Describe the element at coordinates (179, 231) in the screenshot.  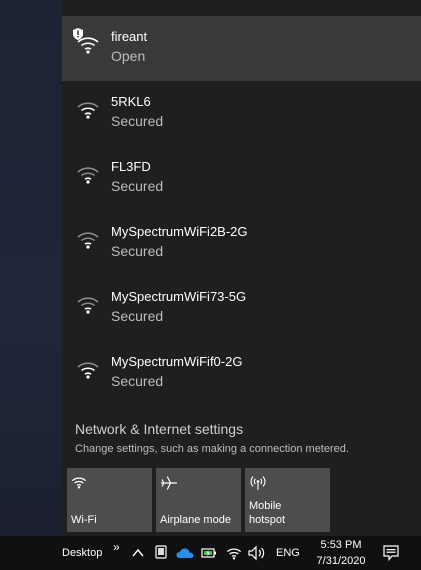
I see `network-ssid: MySpectrumWiFi2B-2G` at that location.